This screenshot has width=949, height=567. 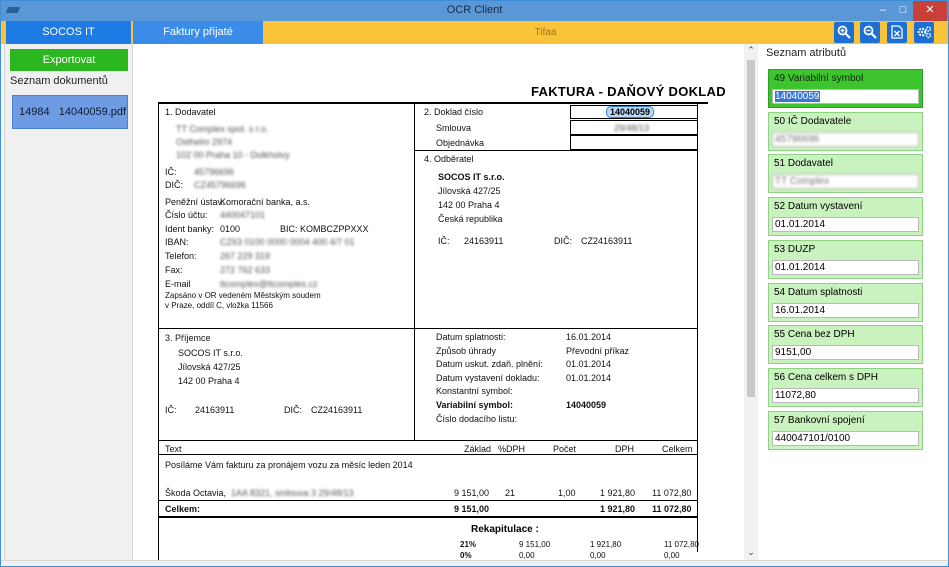 I want to click on item-vat-pct: 21, so click(x=510, y=493).